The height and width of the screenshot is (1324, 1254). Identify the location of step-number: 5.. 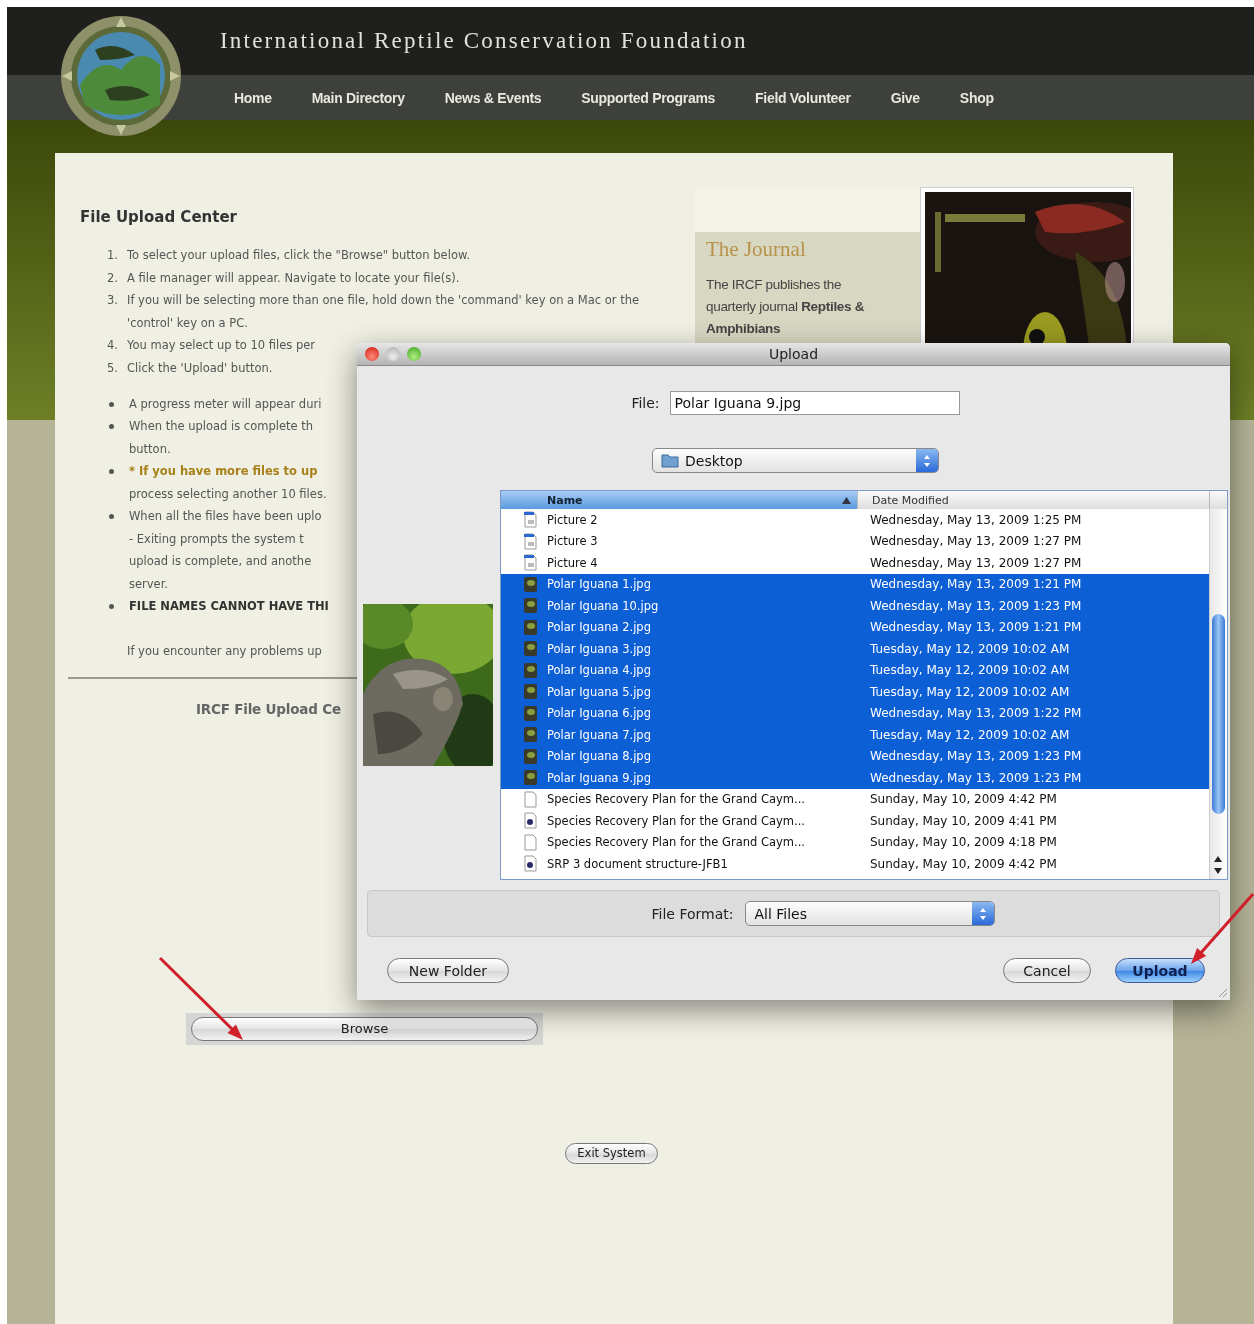
(113, 368).